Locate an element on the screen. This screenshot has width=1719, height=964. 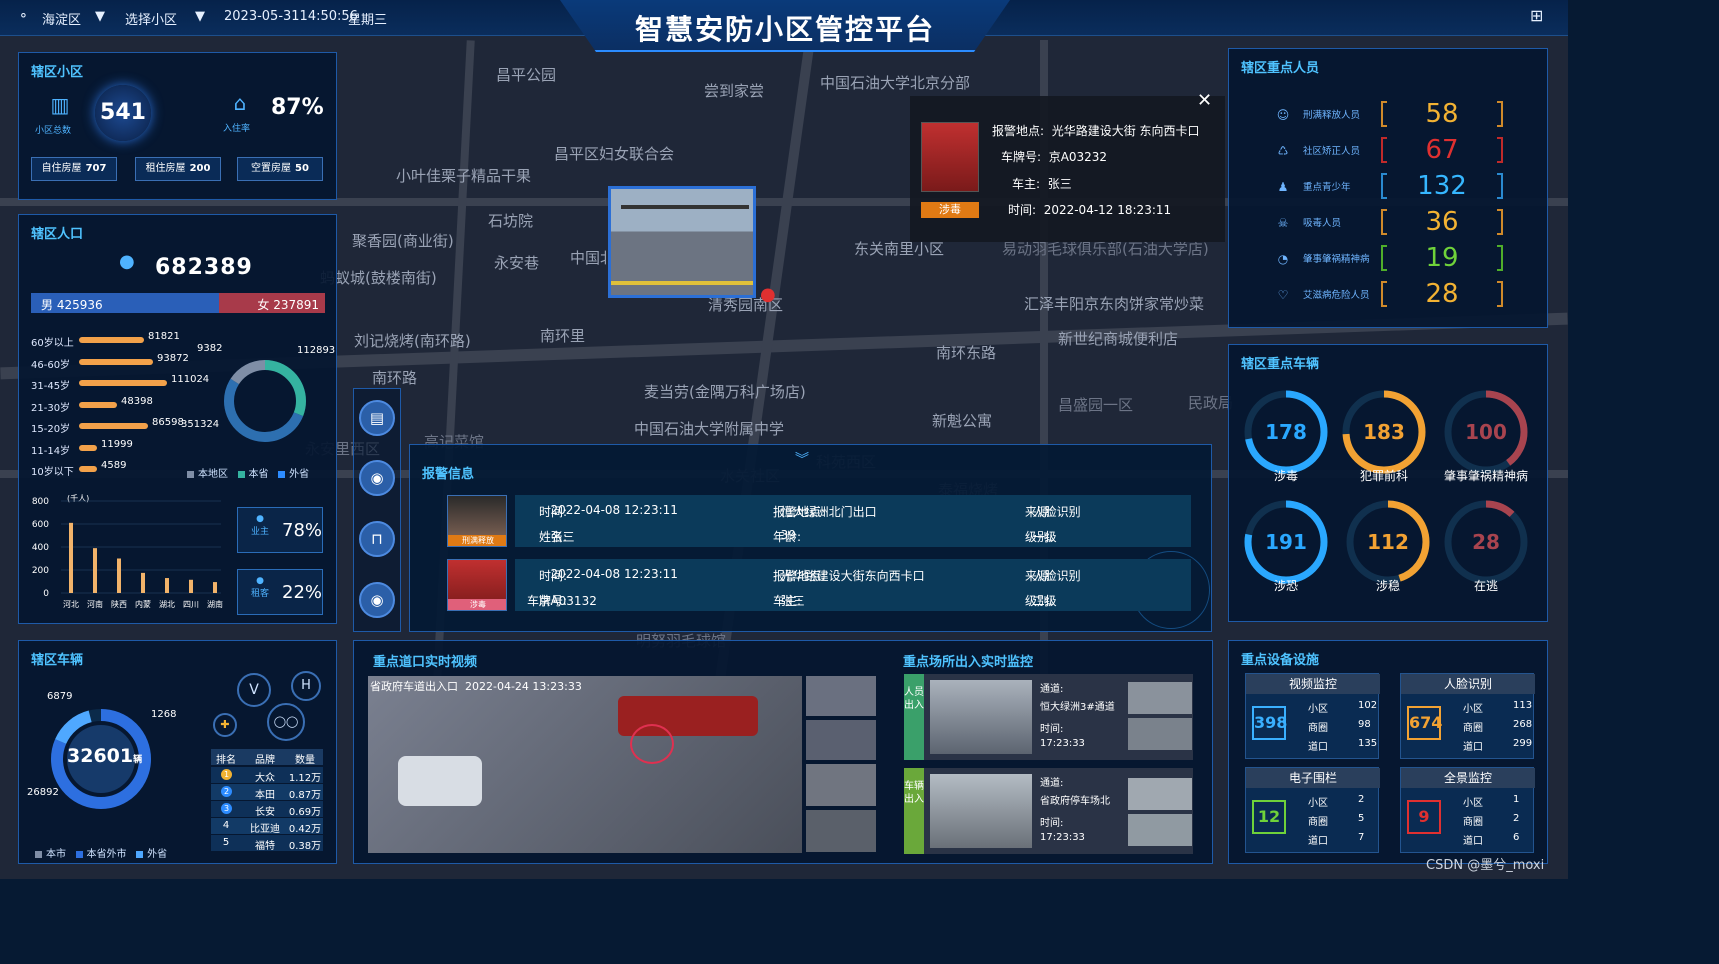
vehicle-gauge: 100 is located at coordinates (1486, 432).